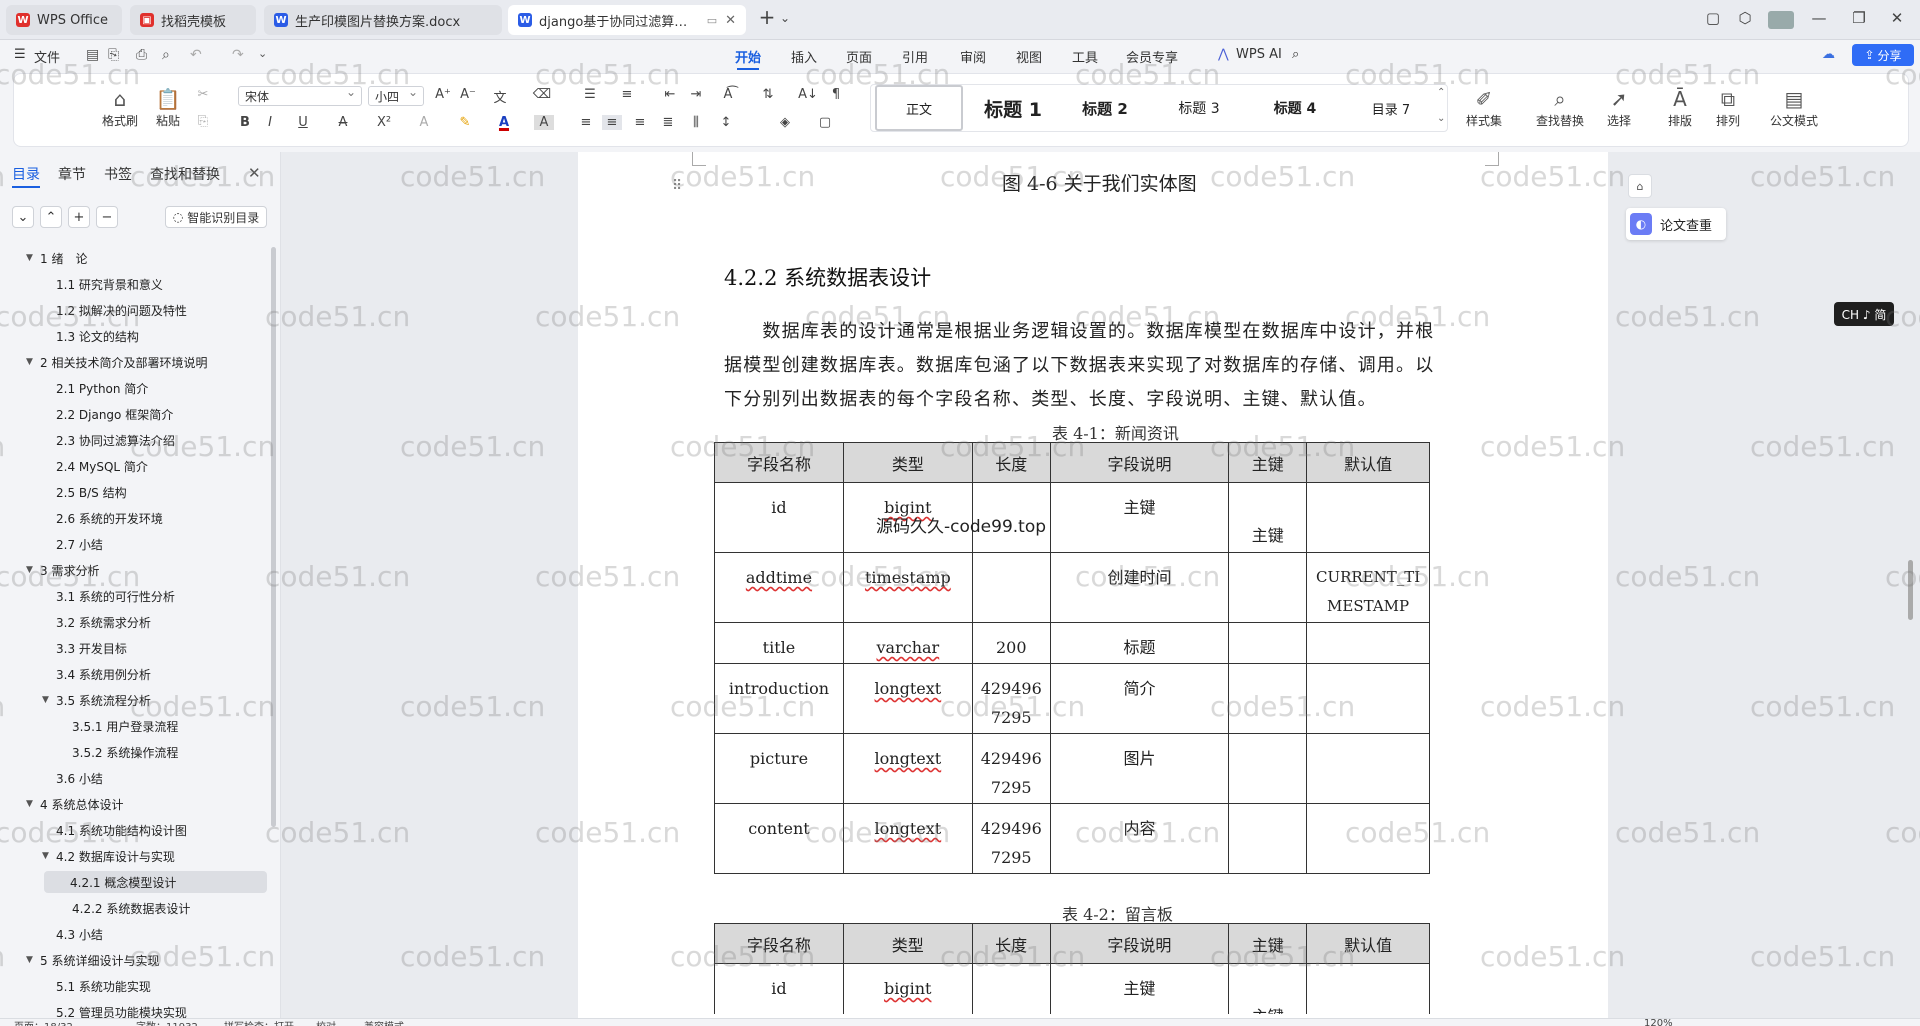 This screenshot has width=1920, height=1026. Describe the element at coordinates (919, 108) in the screenshot. I see `style-normal: 正文` at that location.